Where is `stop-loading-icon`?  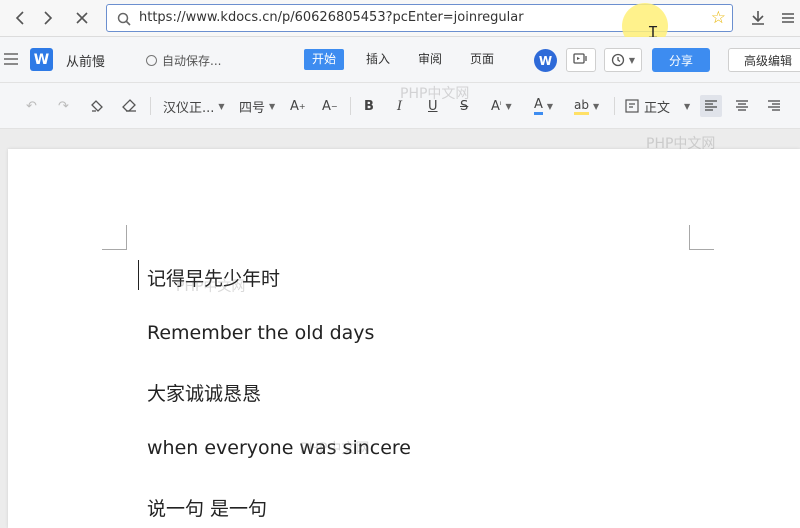 stop-loading-icon is located at coordinates (82, 18).